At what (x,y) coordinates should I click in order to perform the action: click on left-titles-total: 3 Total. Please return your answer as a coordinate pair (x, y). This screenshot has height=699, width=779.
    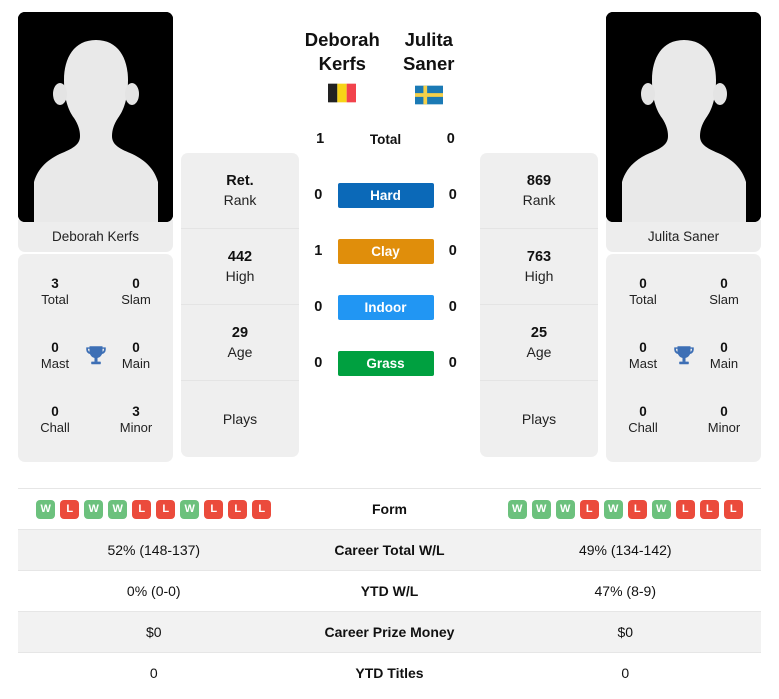
    Looking at the image, I should click on (55, 292).